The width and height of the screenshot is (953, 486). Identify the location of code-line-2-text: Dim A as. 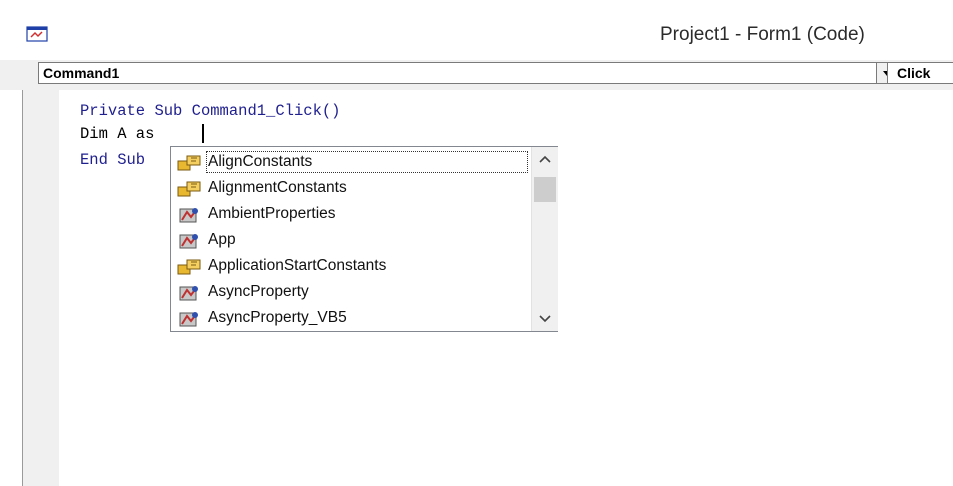
(122, 134).